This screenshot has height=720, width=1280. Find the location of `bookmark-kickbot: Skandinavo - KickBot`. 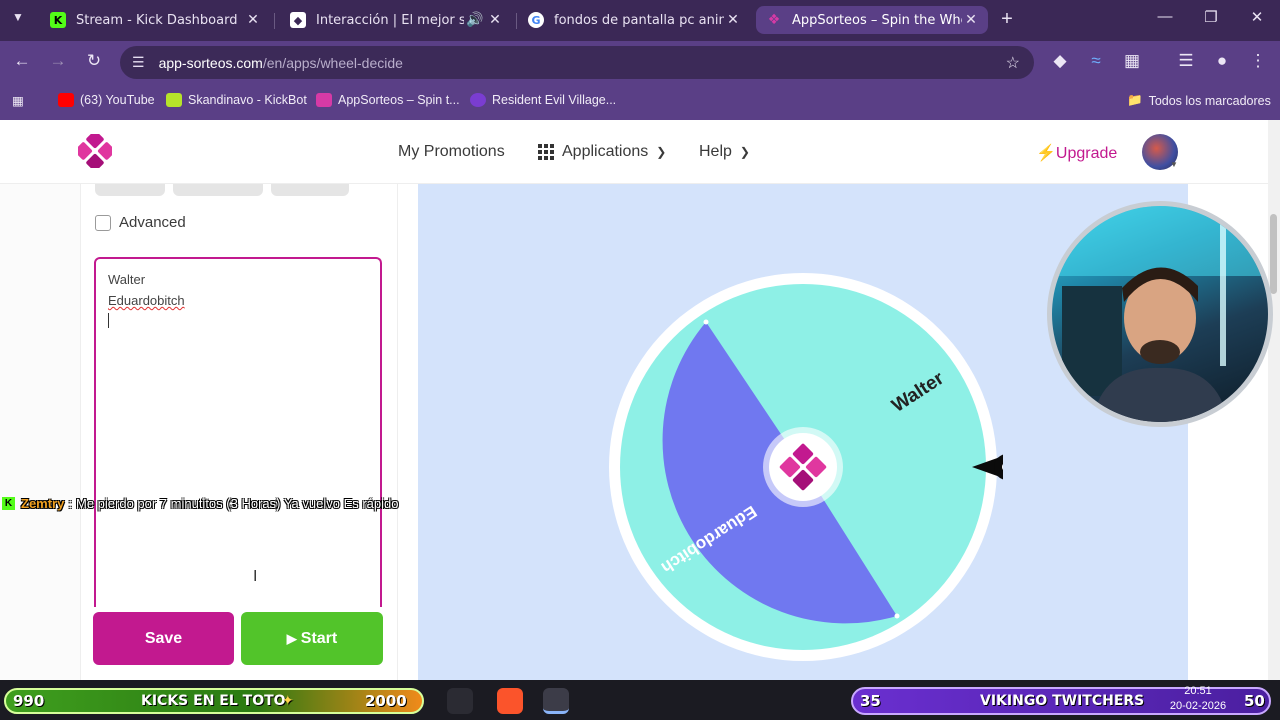

bookmark-kickbot: Skandinavo - KickBot is located at coordinates (236, 100).